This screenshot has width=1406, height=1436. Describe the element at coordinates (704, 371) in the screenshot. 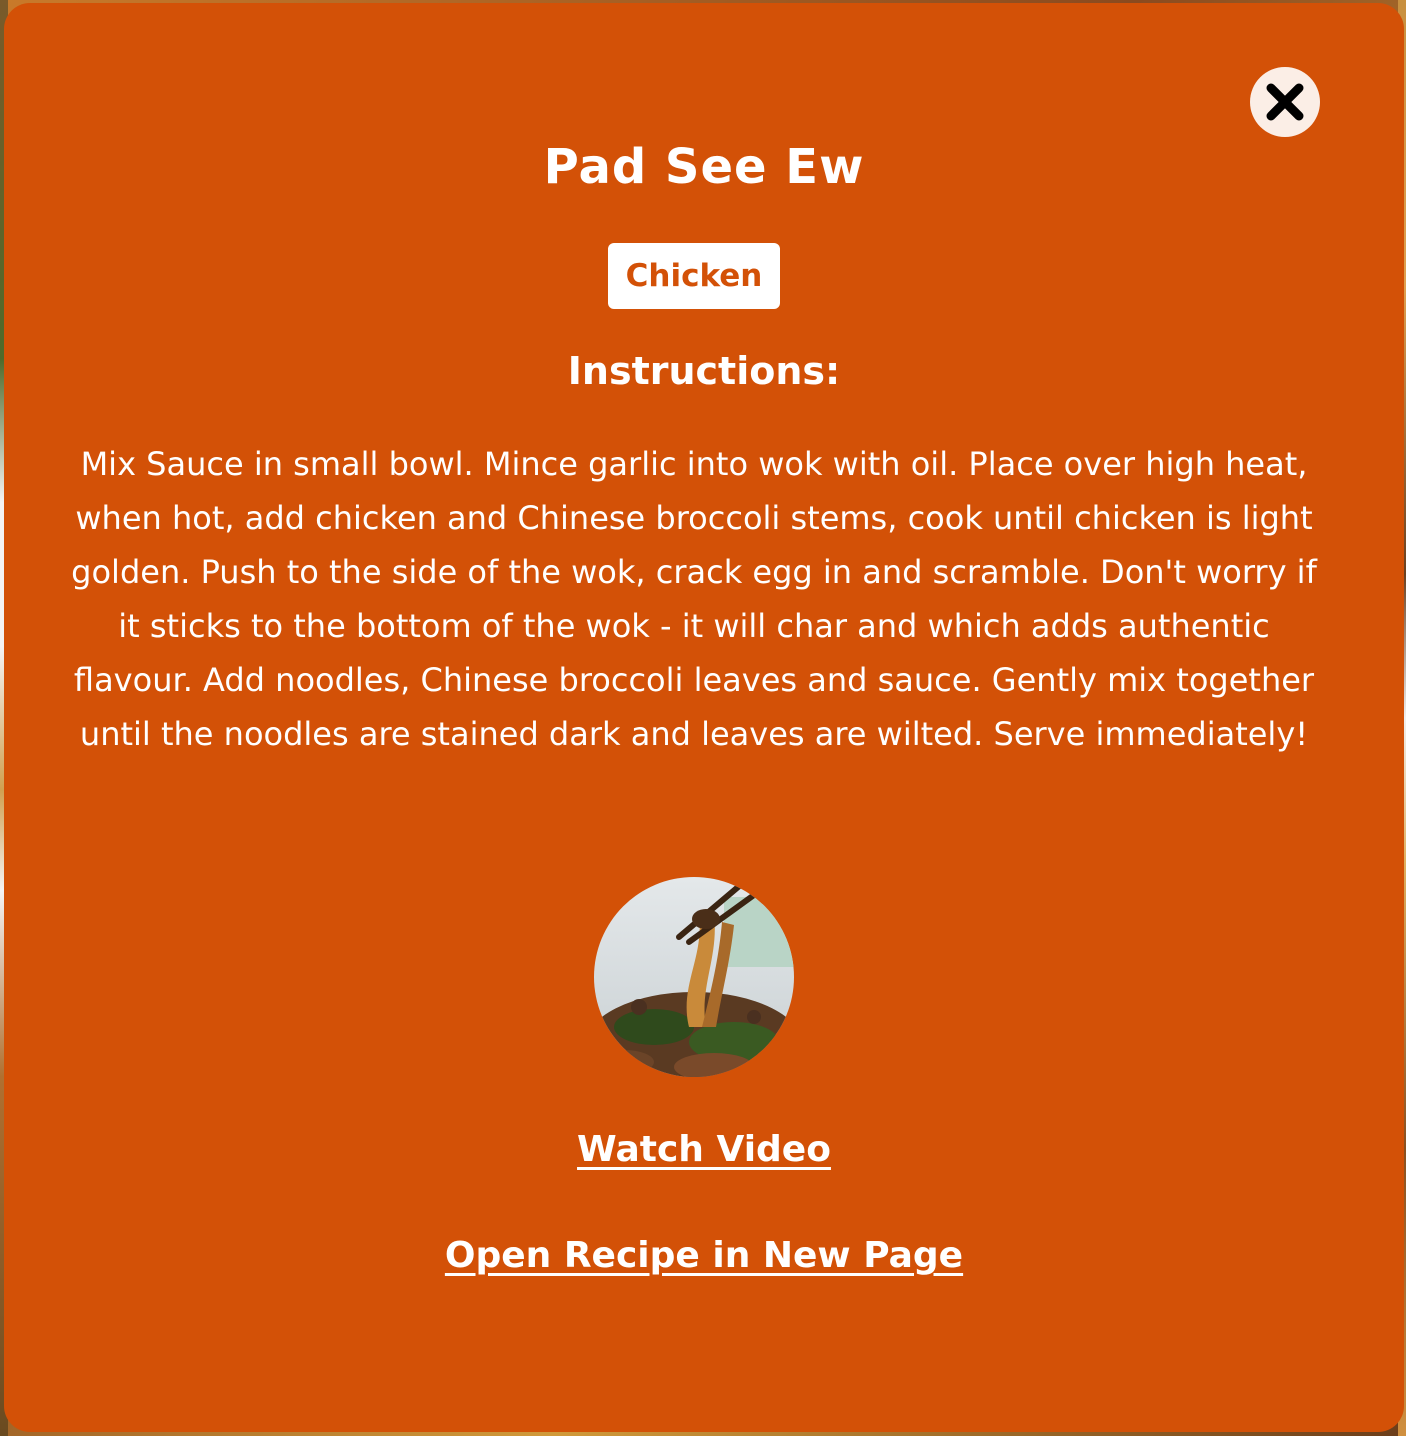

I see `instructions-heading: Instructions:` at that location.